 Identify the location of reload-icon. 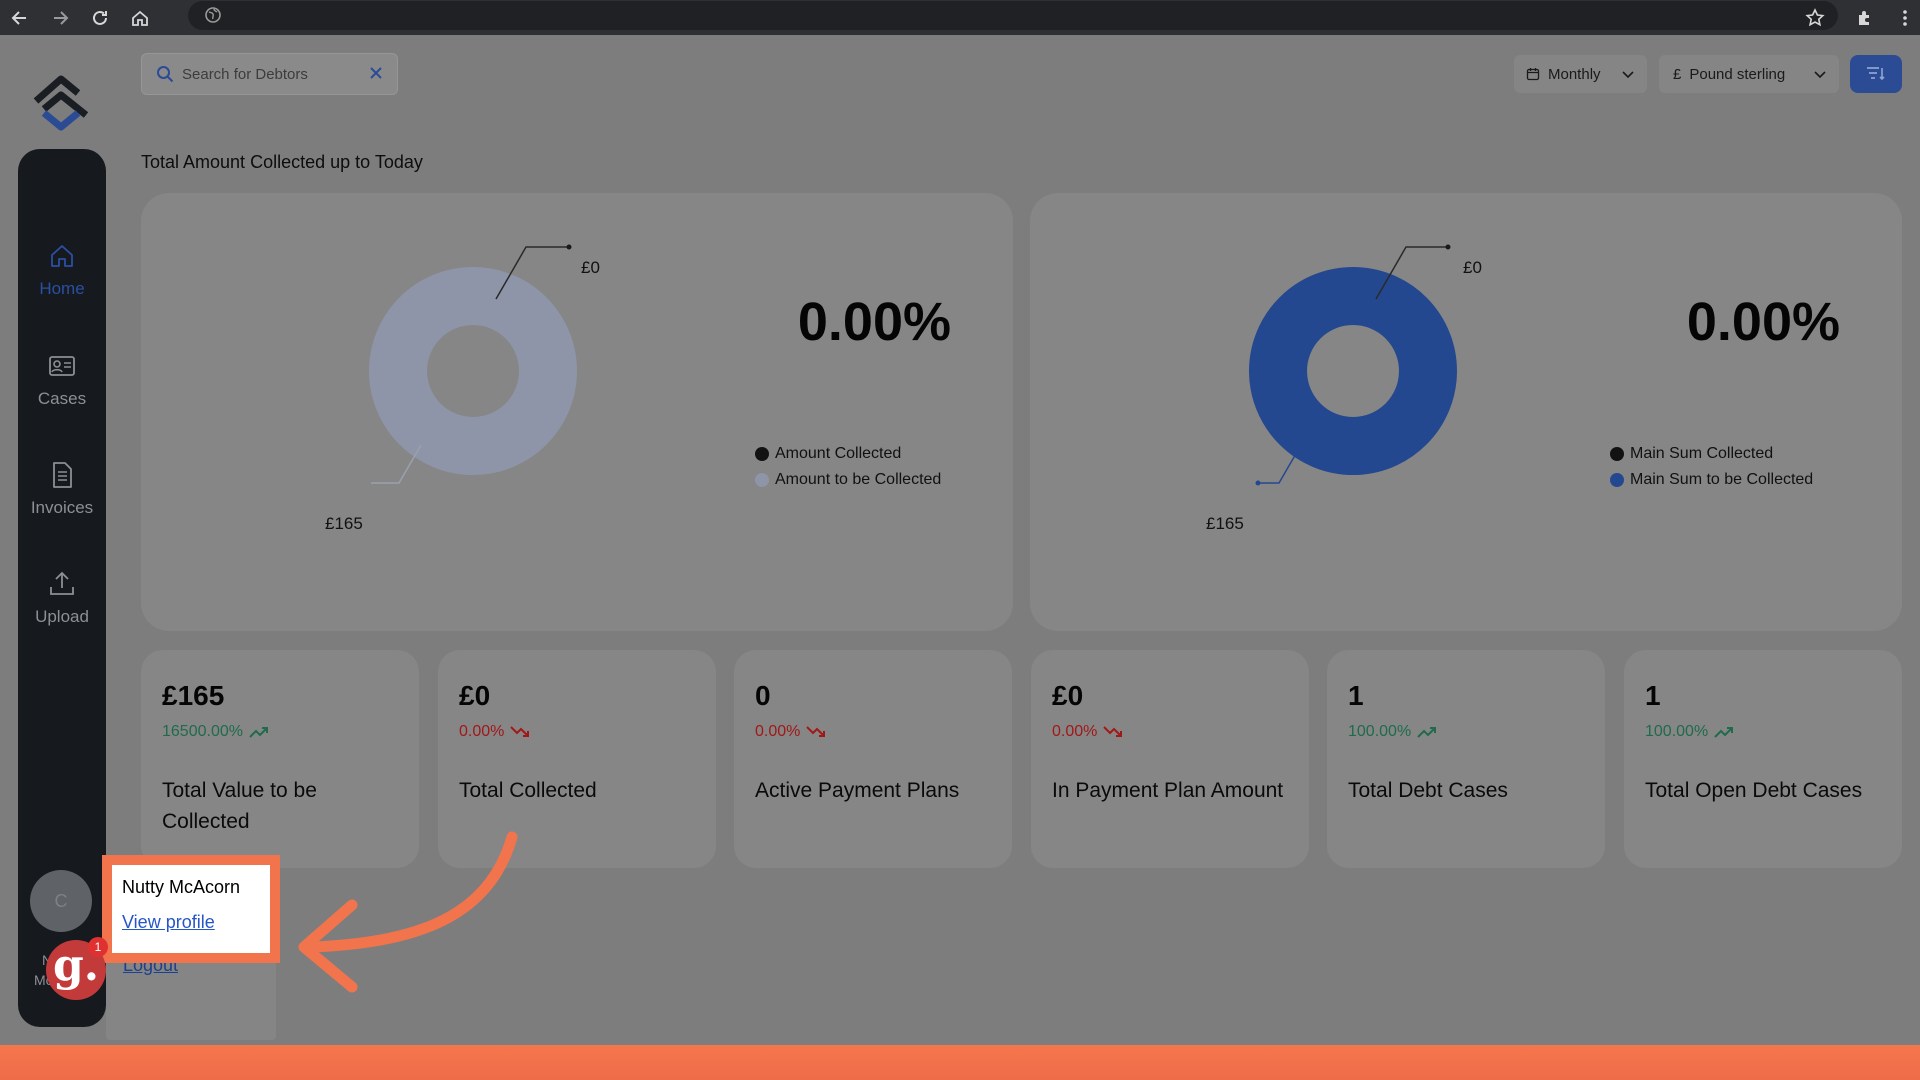
(100, 17).